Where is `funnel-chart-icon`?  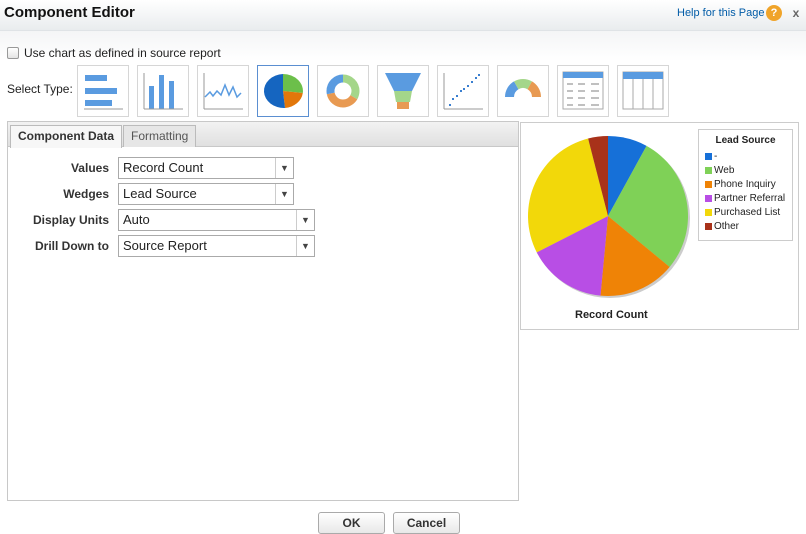
funnel-chart-icon is located at coordinates (403, 91).